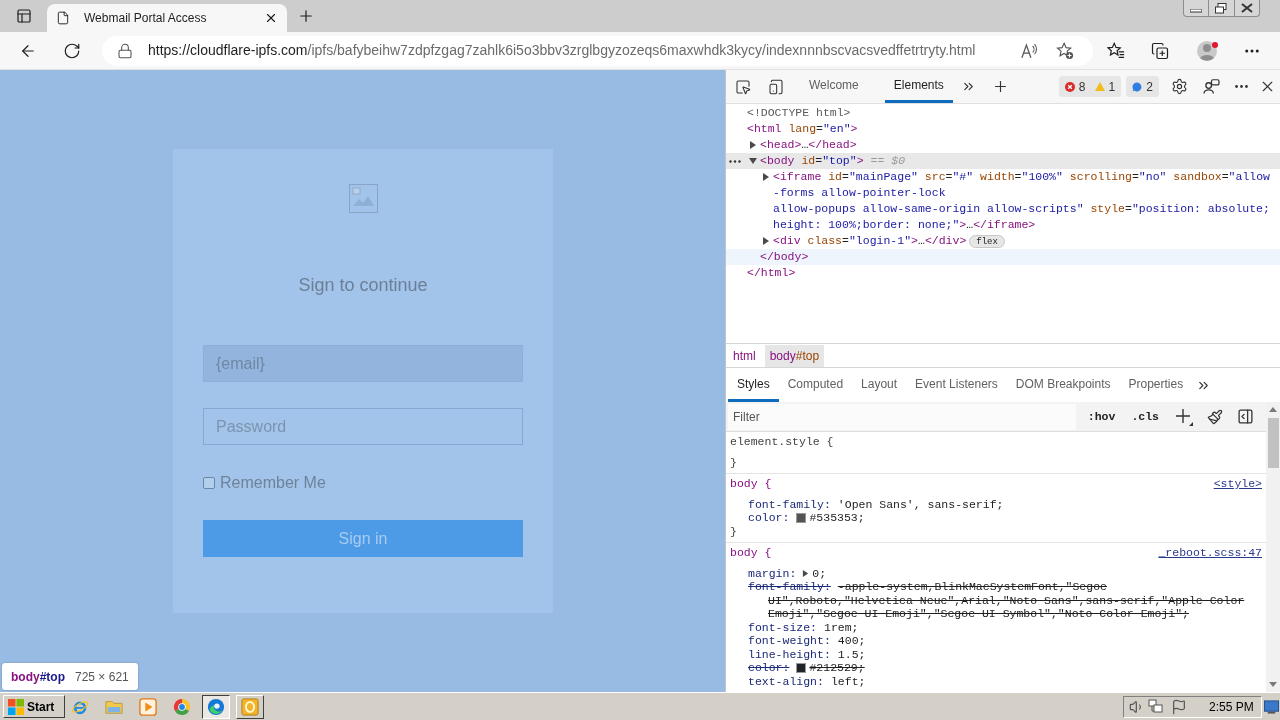  I want to click on address-bar: https://cloudflare-ipfs.com/ipfs/bafybeihw7zdpfzgag7zahlk6i5o3bbv3zrglbgyzozeqs6maxwhdk3kycy/indexnnnbscvacsvedffetrtryty.html, so click(597, 50).